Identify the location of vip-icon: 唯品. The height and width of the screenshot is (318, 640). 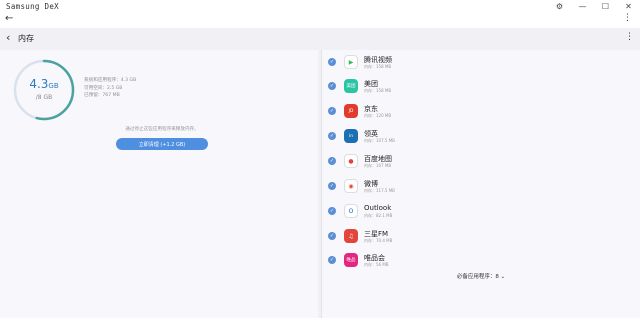
(351, 260).